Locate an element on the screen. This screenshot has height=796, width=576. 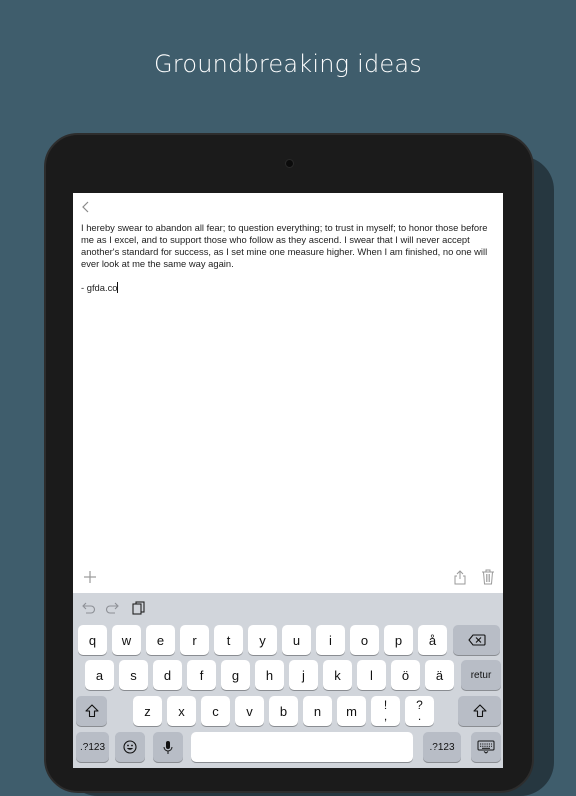
keyboard-hide-icon is located at coordinates (486, 747).